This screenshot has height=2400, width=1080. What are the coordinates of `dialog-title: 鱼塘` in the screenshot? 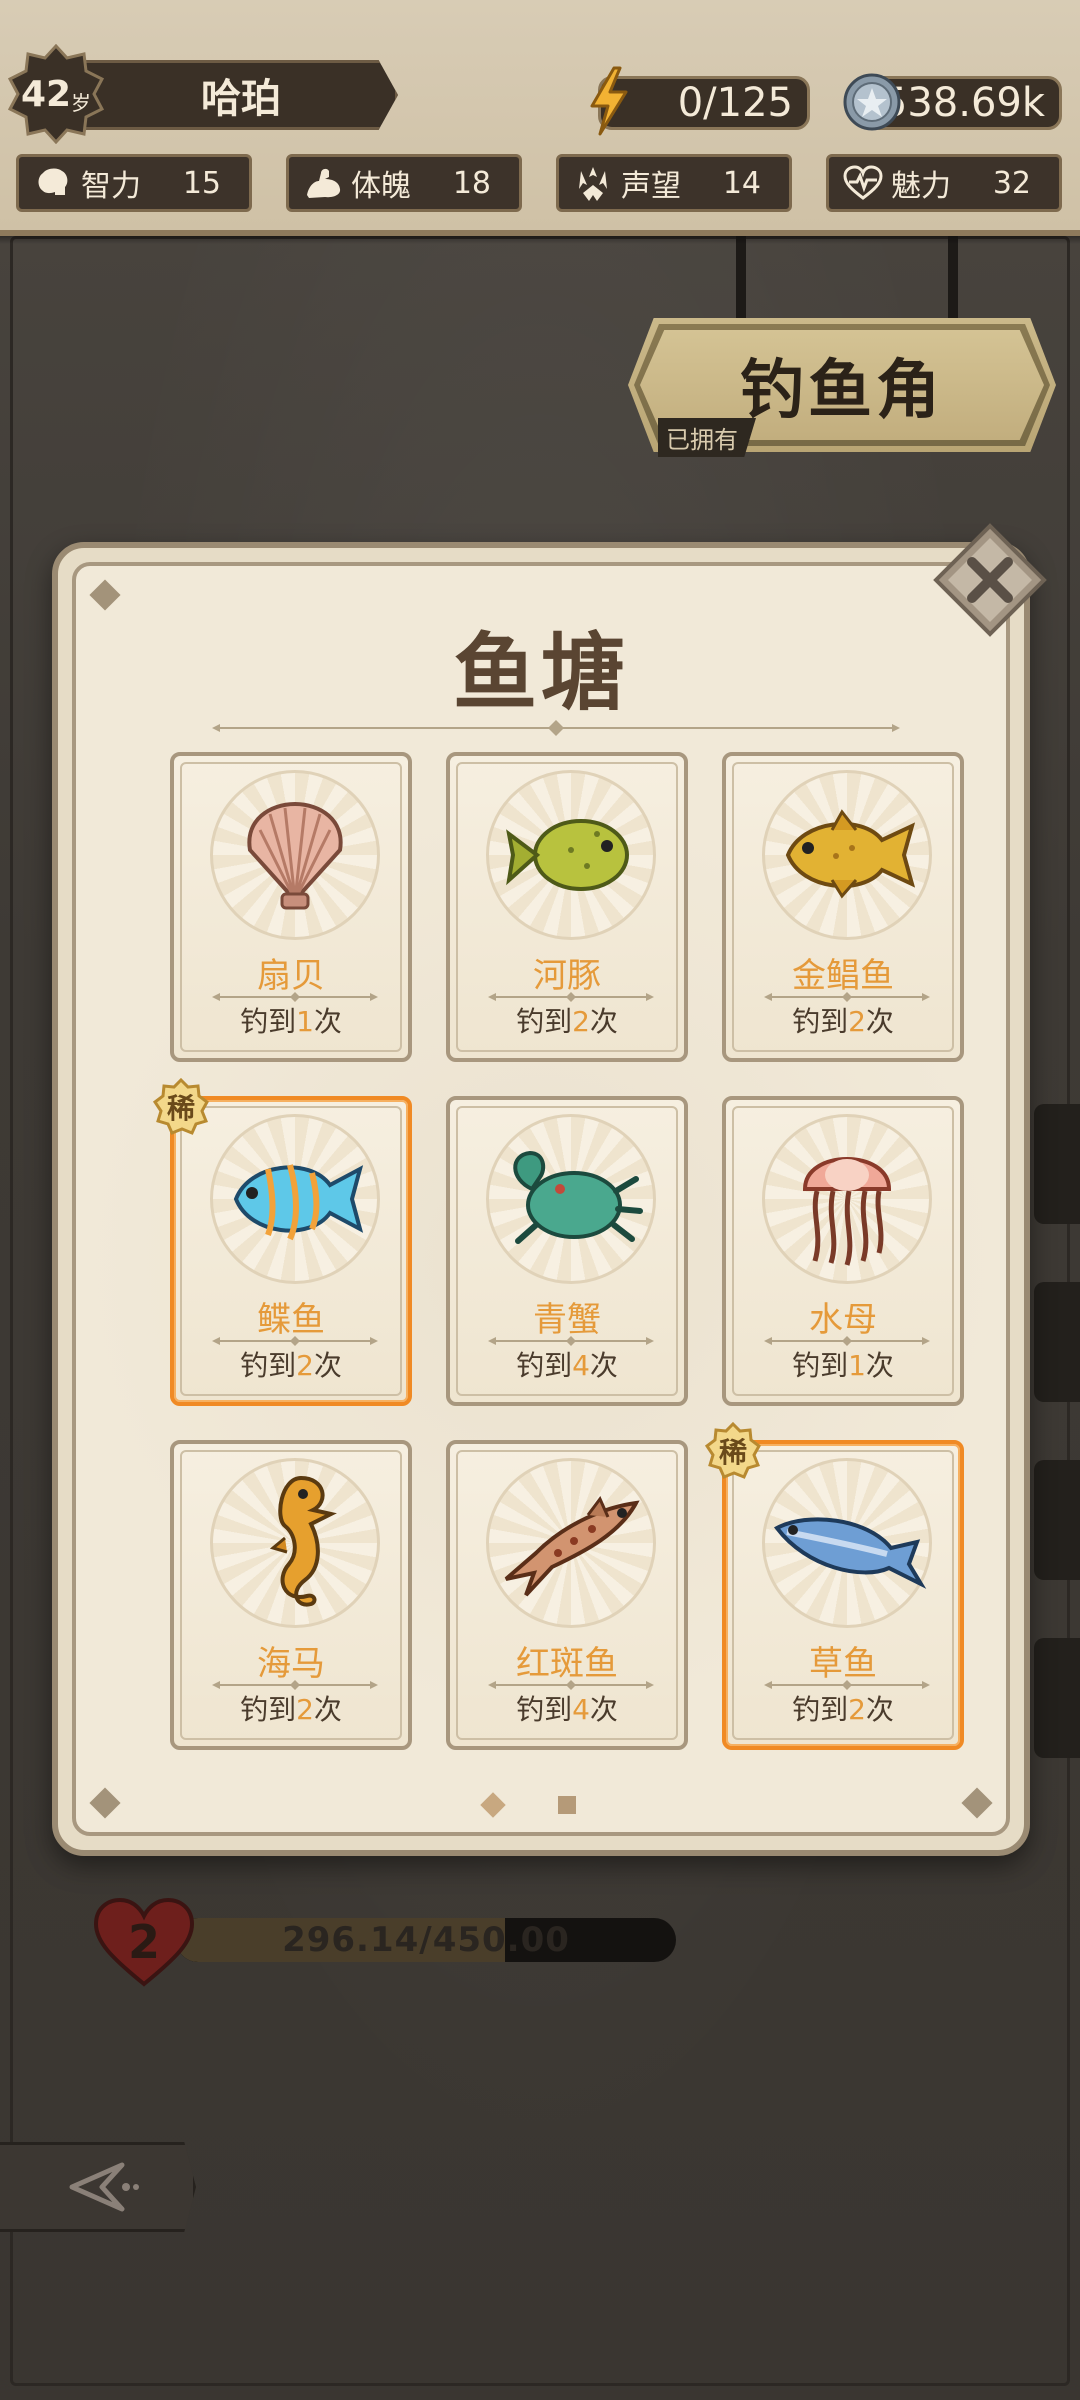 It's located at (540, 672).